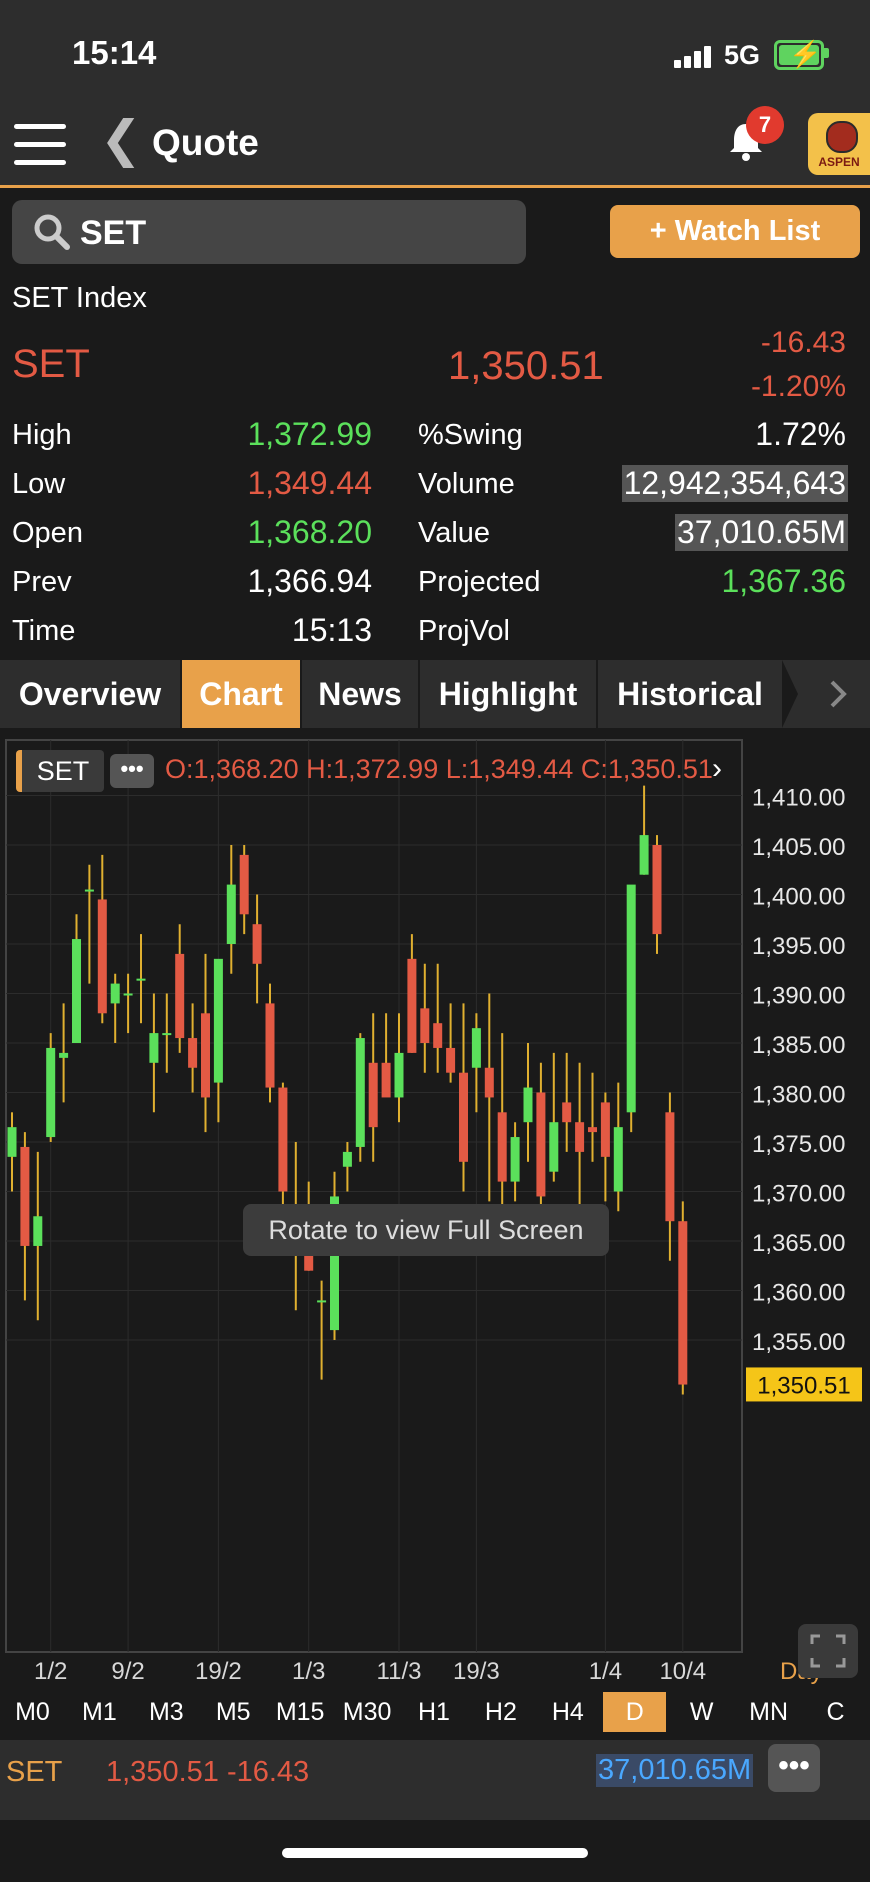  I want to click on tab-chart: Chart, so click(241, 694).